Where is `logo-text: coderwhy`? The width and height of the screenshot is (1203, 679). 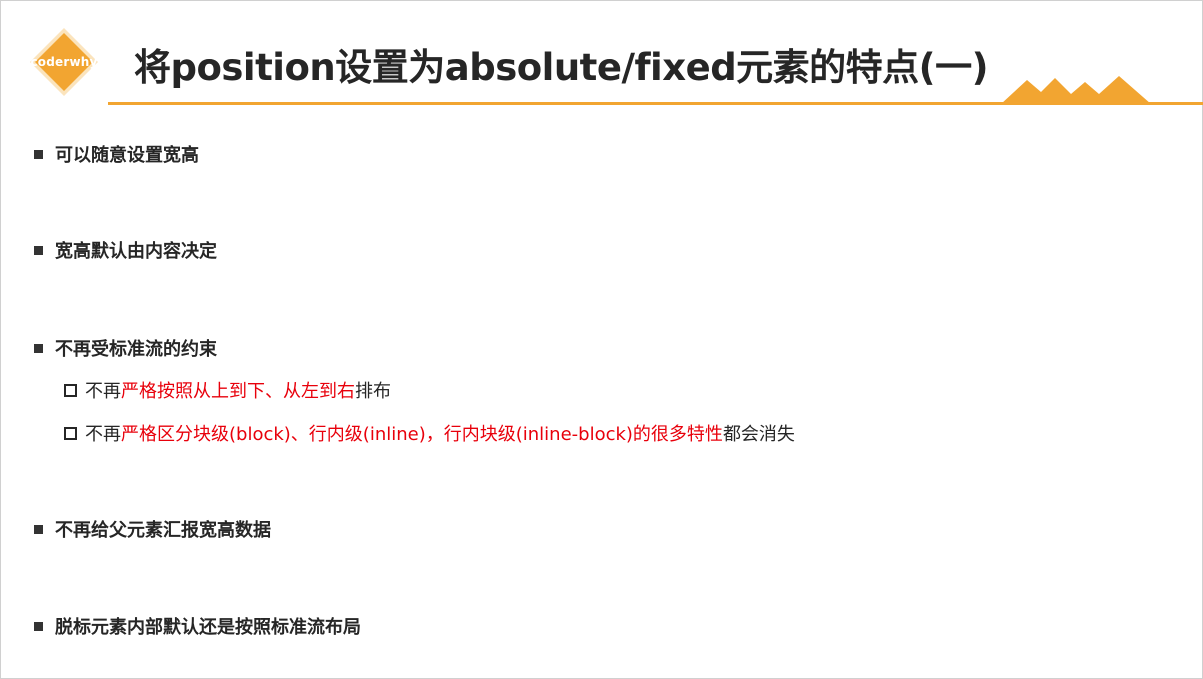 logo-text: coderwhy is located at coordinates (64, 62).